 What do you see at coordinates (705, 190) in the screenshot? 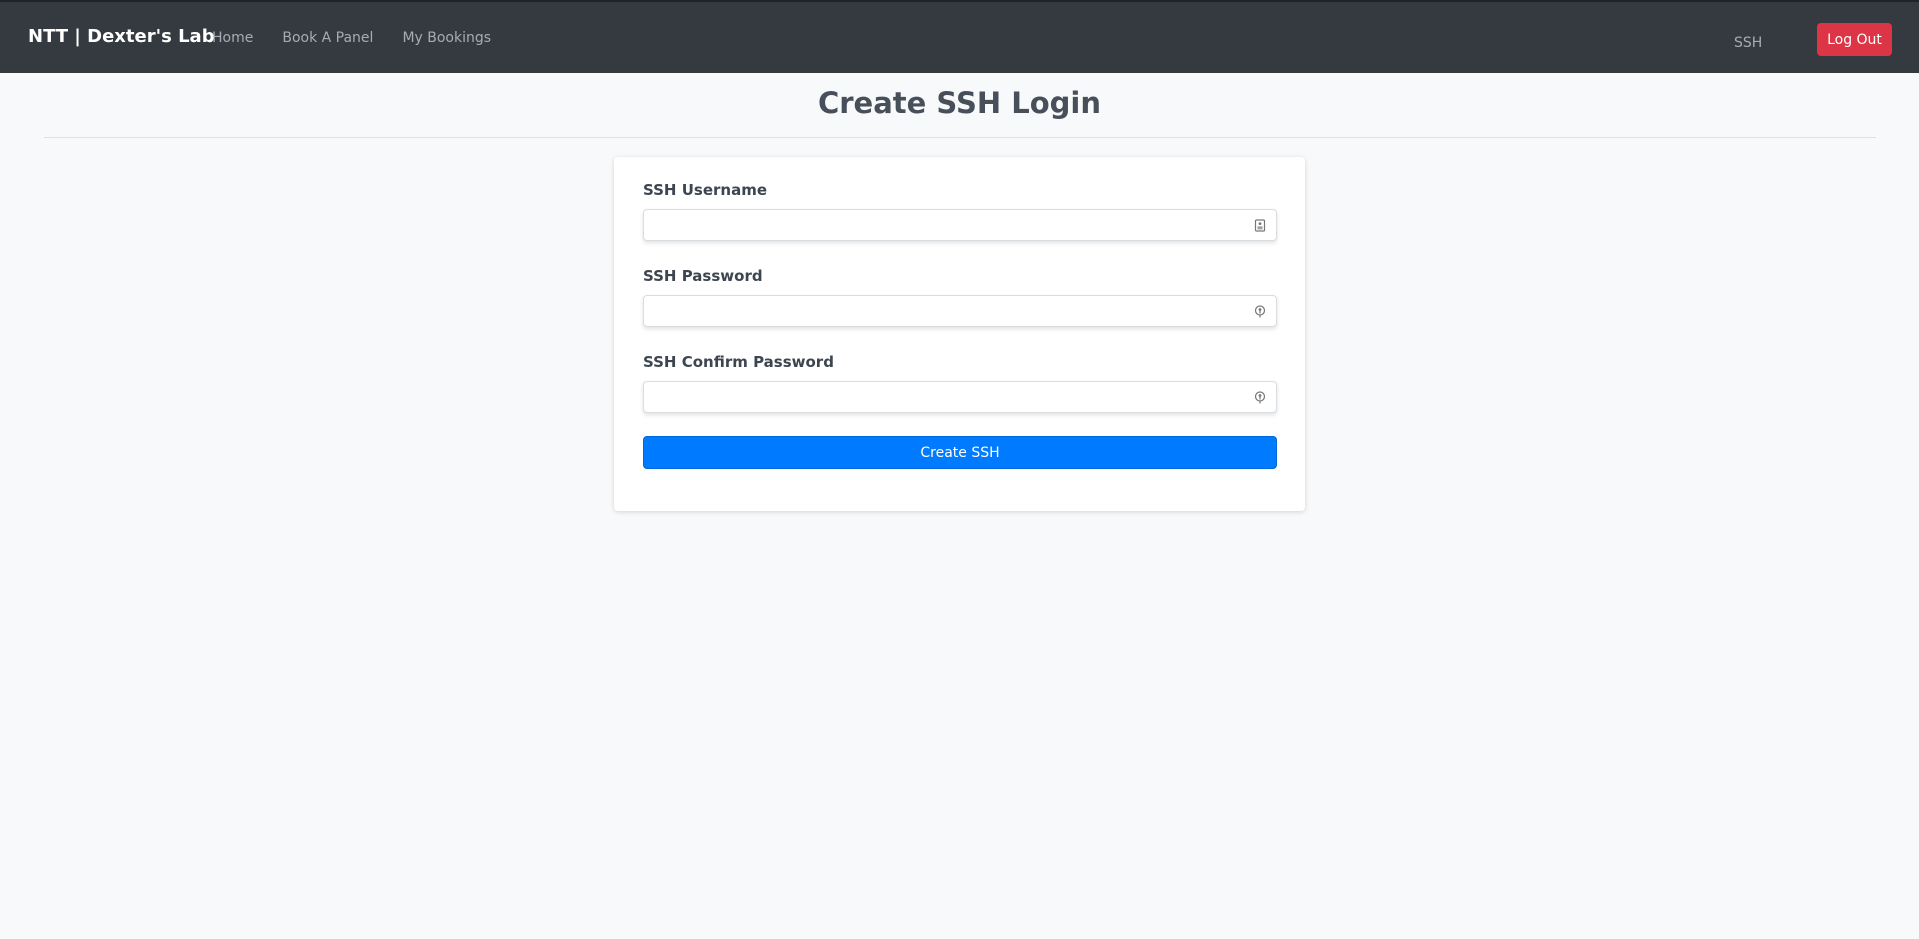
I see `ssh-username-label: SSH Username` at bounding box center [705, 190].